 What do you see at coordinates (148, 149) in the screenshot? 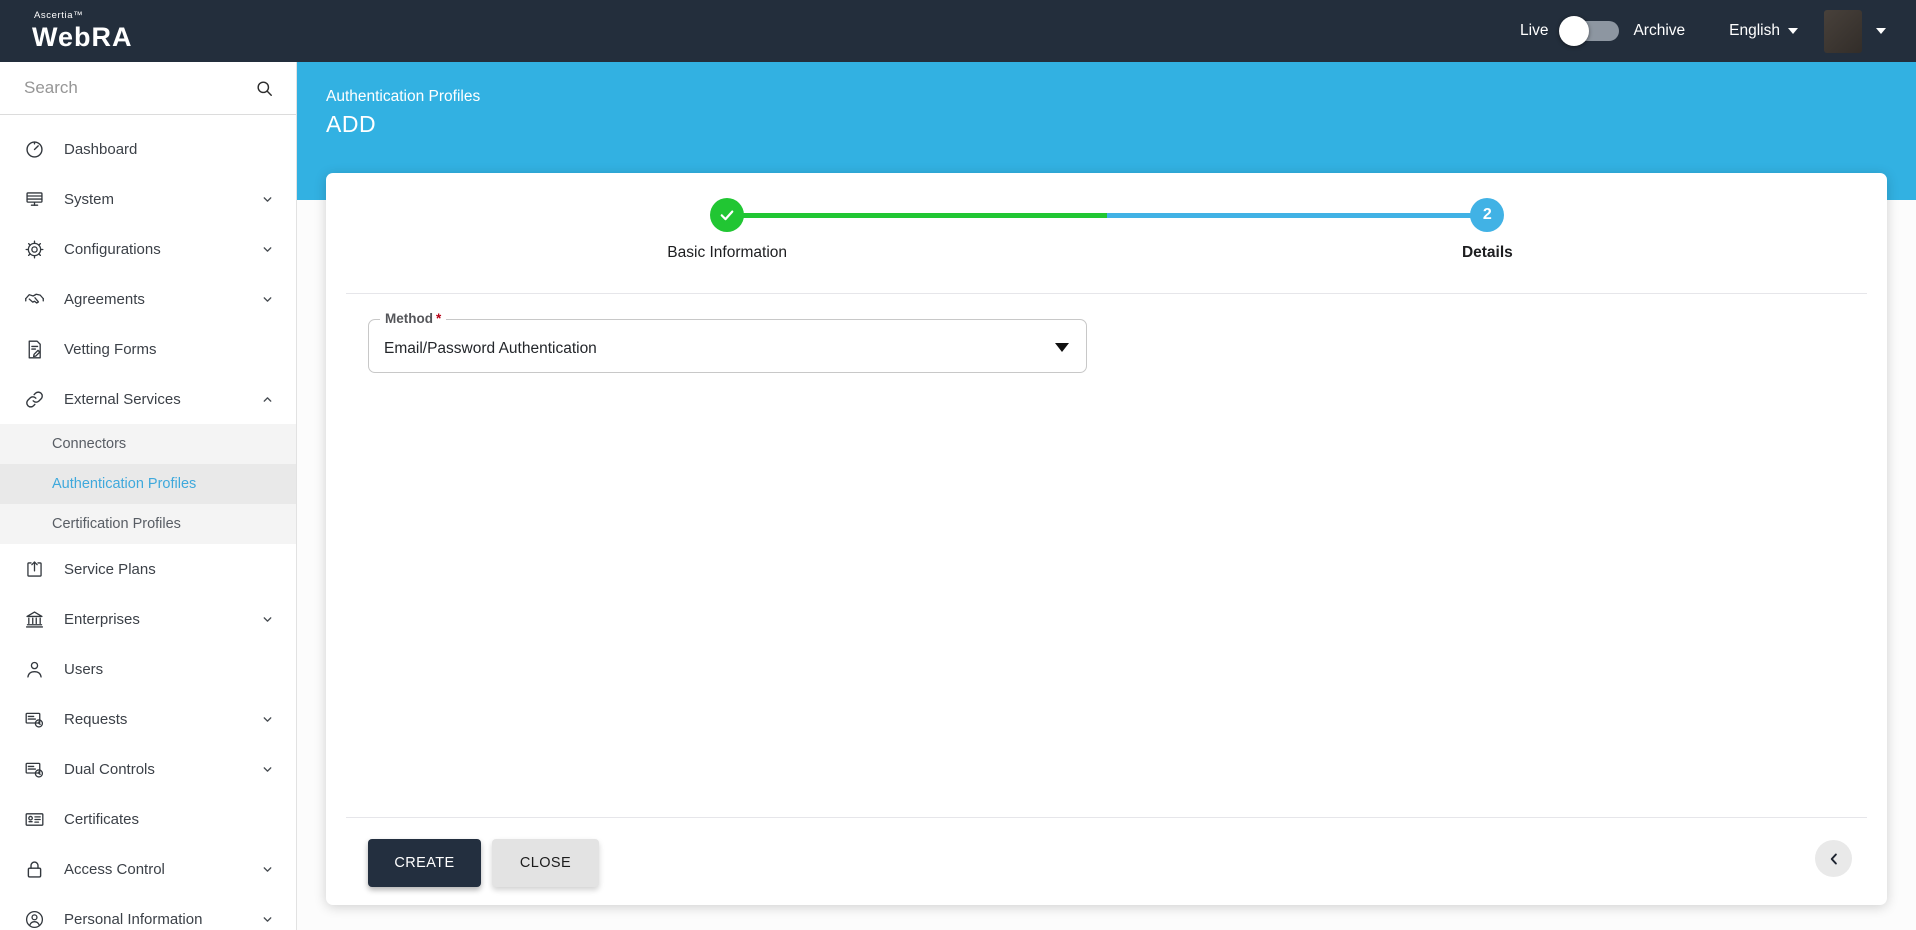
I see `sidebar-item-dashboard: Dashboard` at bounding box center [148, 149].